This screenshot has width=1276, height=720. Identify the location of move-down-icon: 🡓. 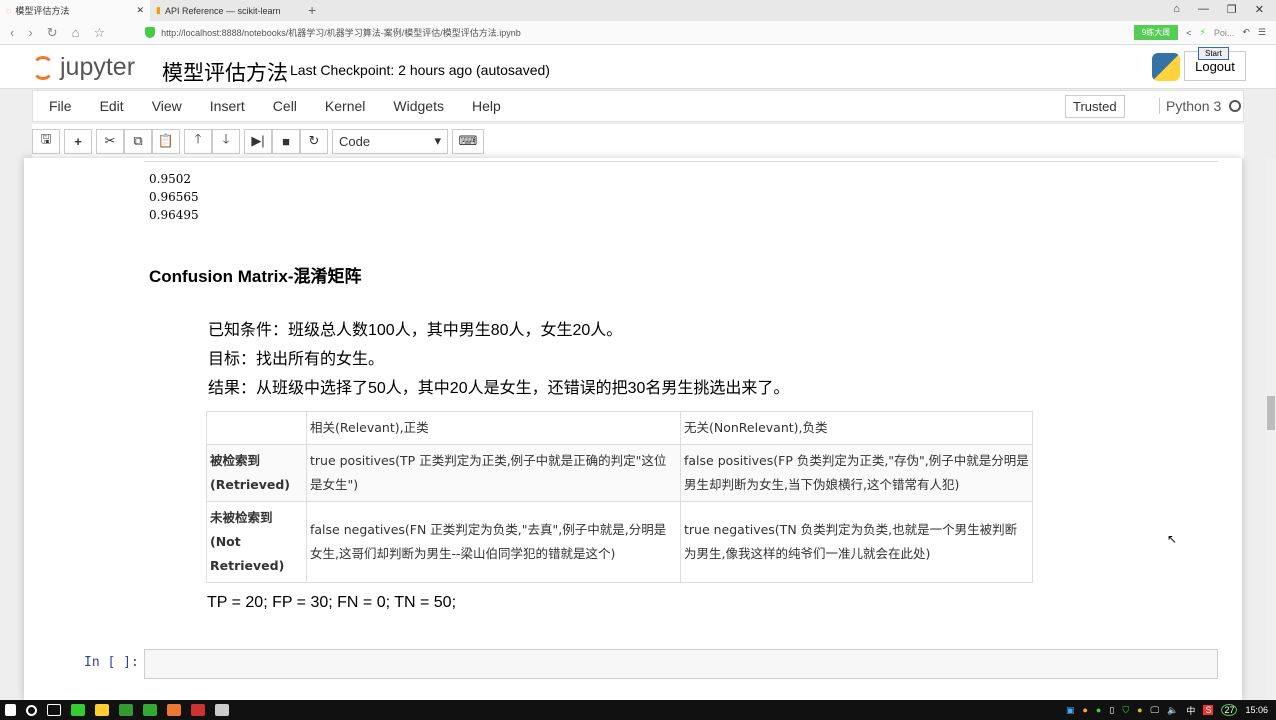
(226, 141).